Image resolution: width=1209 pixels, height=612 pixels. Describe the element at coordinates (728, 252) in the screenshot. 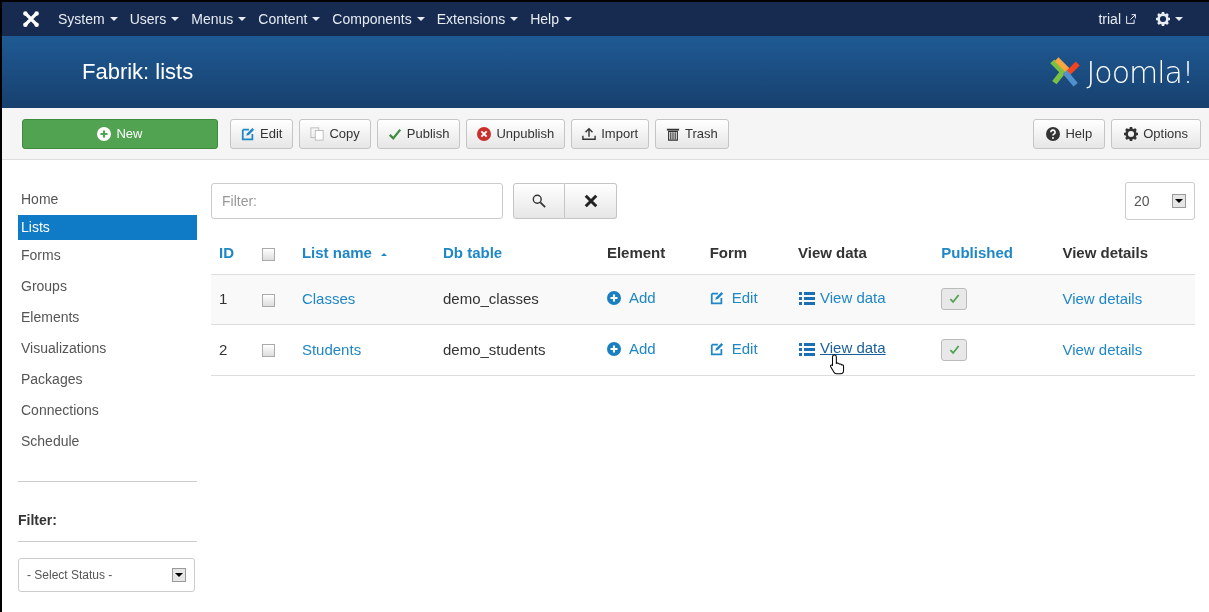

I see `column-header: Form` at that location.